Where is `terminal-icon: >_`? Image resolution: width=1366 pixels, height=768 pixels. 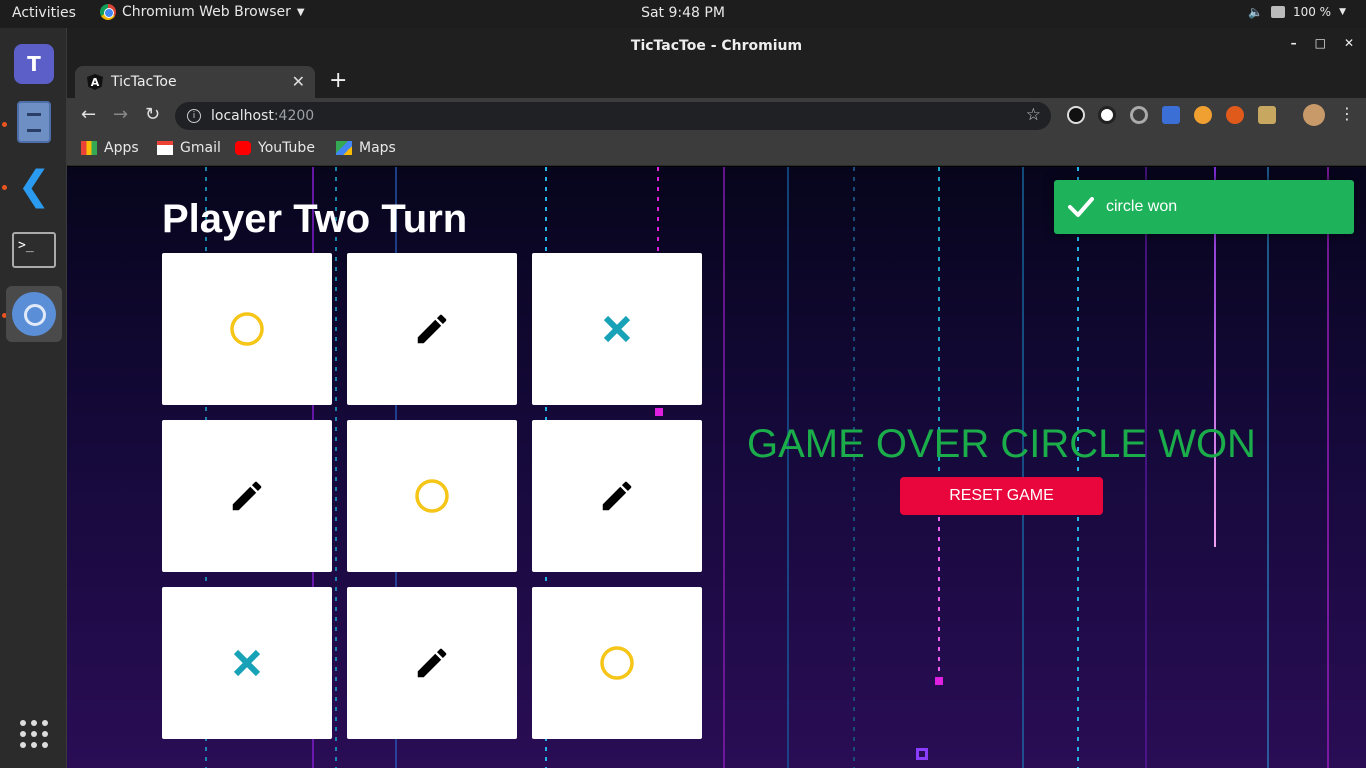
terminal-icon: >_ is located at coordinates (34, 250).